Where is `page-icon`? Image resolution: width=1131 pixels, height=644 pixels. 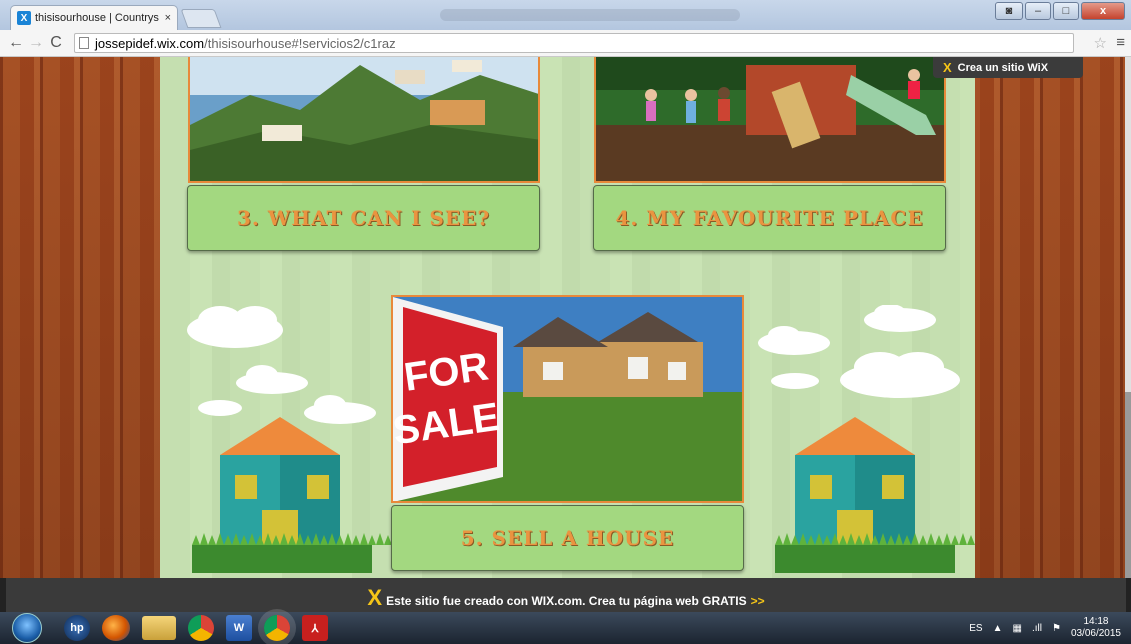 page-icon is located at coordinates (84, 43).